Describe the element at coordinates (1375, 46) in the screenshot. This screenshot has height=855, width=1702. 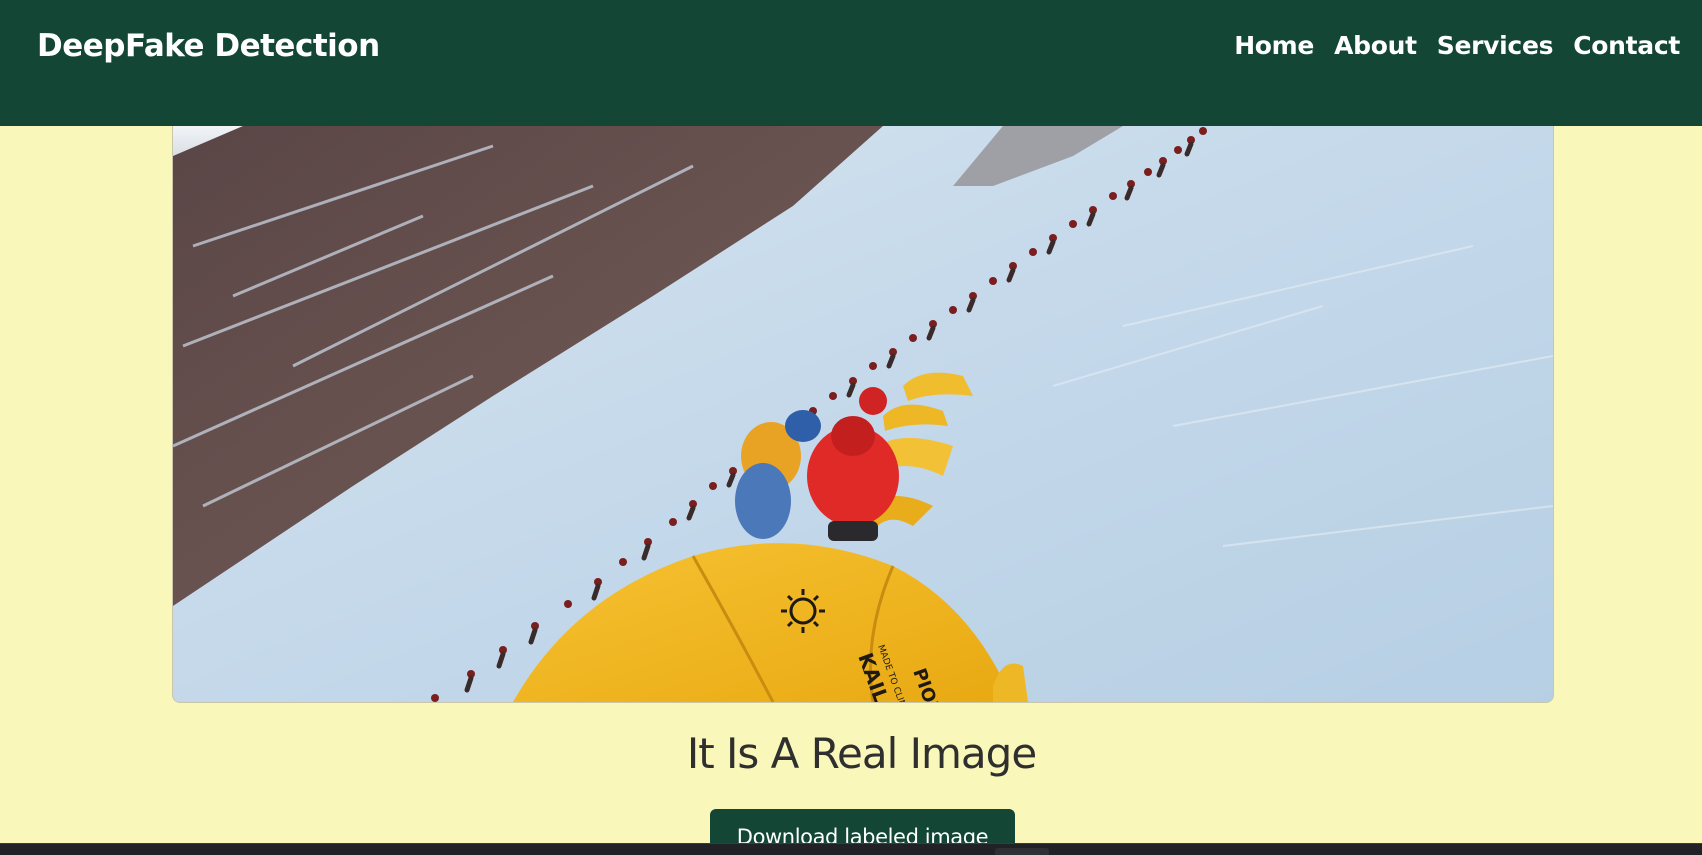
I see `nav-link-about: About` at that location.